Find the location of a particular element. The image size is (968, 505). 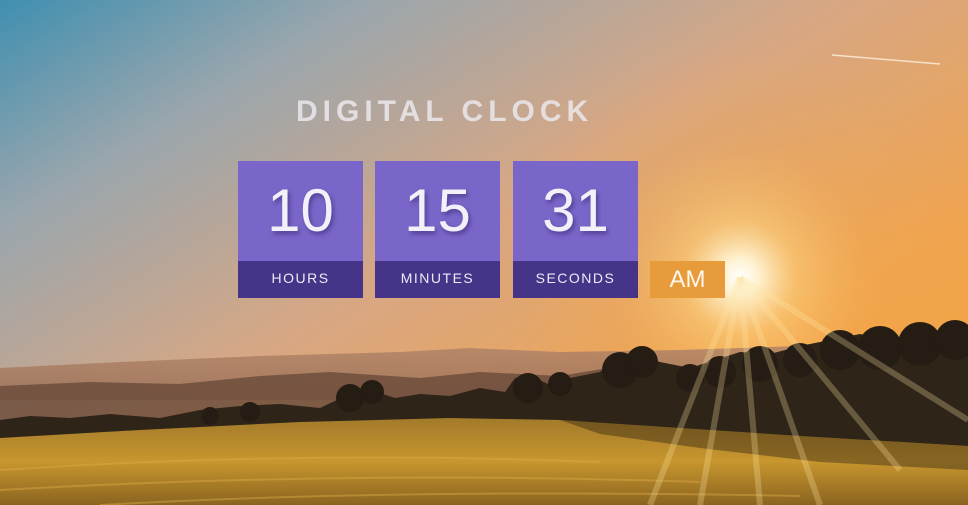

minutes-label: MINUTES is located at coordinates (437, 279).